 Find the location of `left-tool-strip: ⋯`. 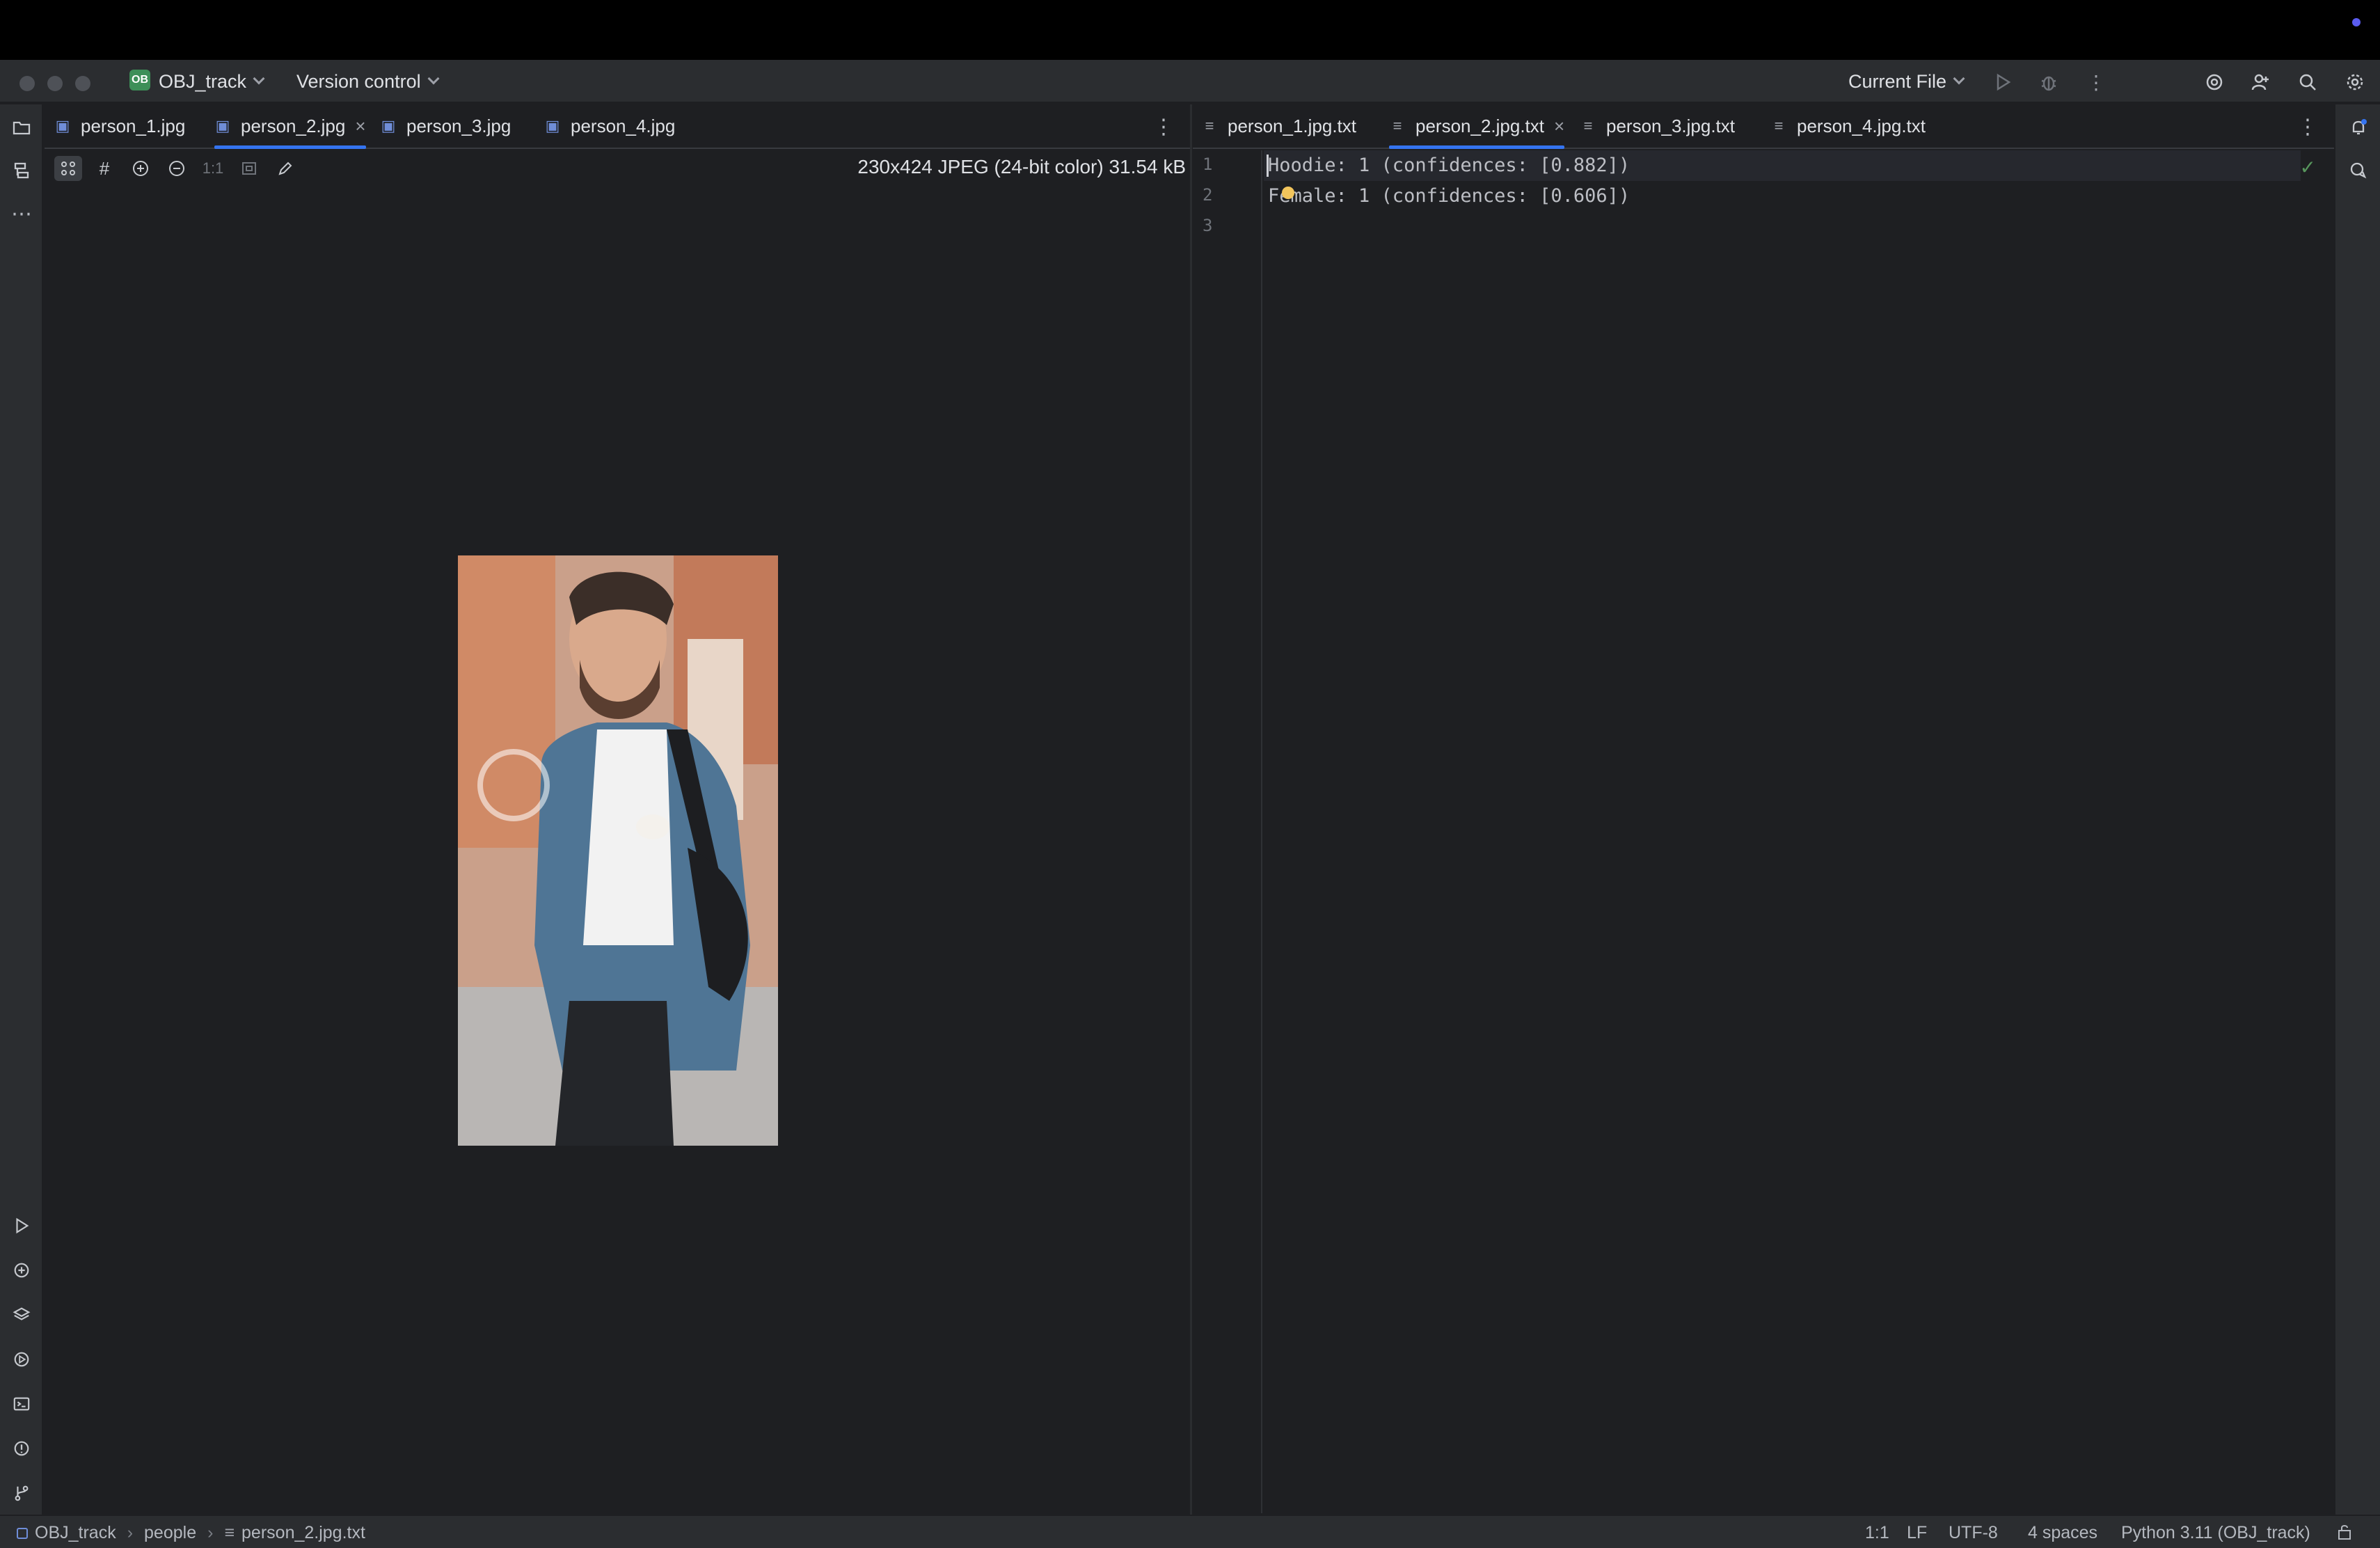

left-tool-strip: ⋯ is located at coordinates (21, 809).